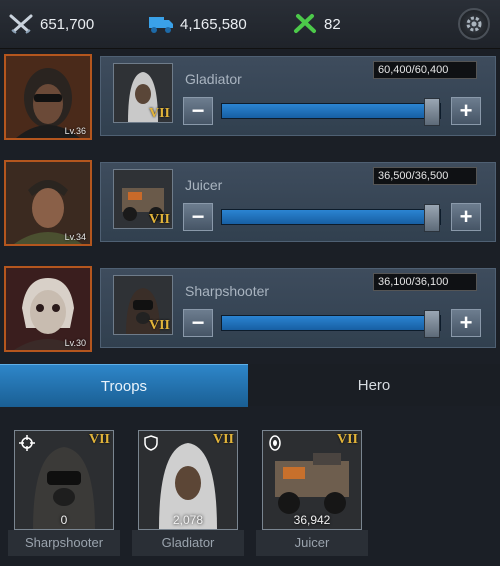  Describe the element at coordinates (151, 443) in the screenshot. I see `shield-icon` at that location.